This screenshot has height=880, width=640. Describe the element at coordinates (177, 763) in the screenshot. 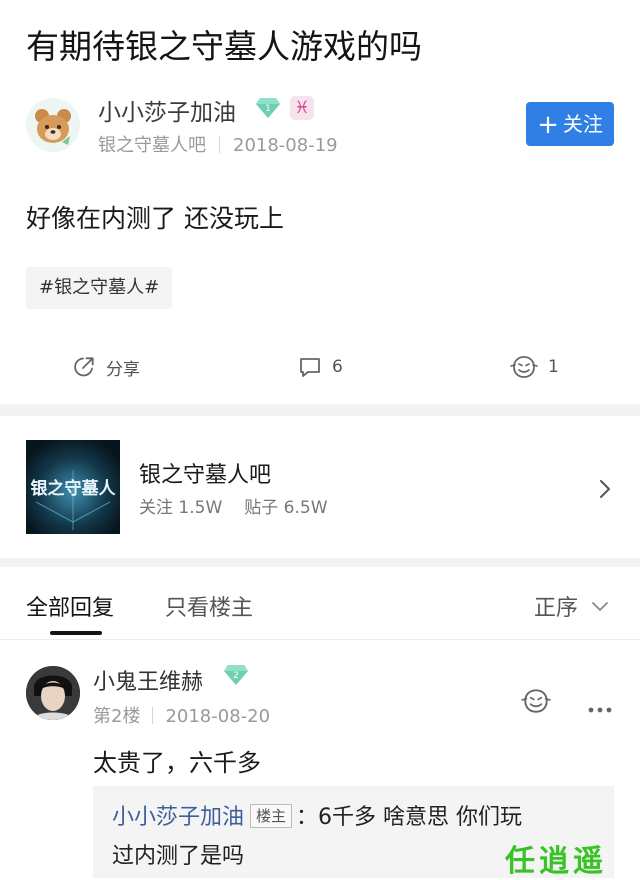

I see `reply-text: 太贵了，六千多` at that location.